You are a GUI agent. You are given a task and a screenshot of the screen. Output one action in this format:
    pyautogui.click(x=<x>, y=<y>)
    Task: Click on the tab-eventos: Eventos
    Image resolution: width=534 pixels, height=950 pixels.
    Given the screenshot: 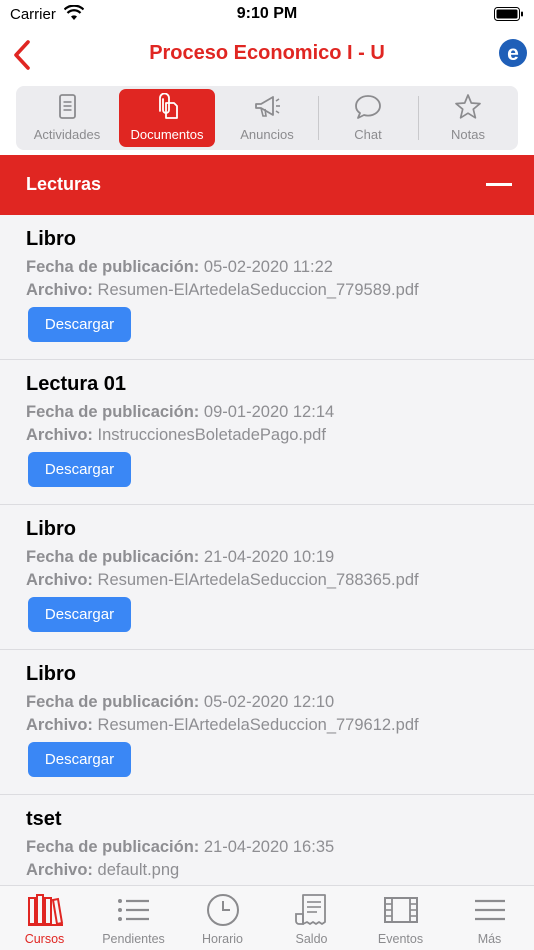 What is the action you would take?
    pyautogui.click(x=400, y=918)
    